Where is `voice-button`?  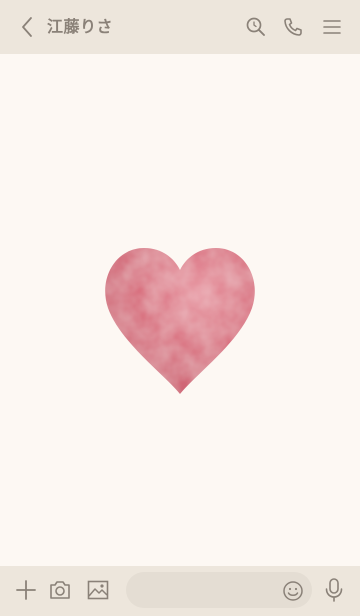 voice-button is located at coordinates (334, 590).